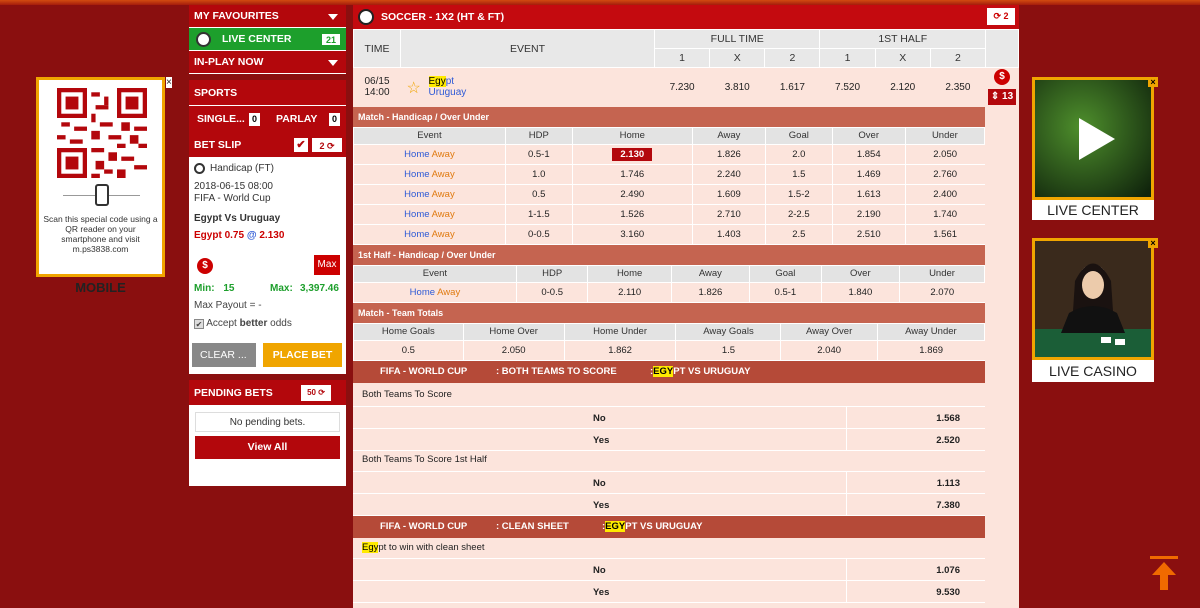 Image resolution: width=1200 pixels, height=608 pixels. Describe the element at coordinates (737, 87) in the screenshot. I see `odds-ft-x: 3.810` at that location.